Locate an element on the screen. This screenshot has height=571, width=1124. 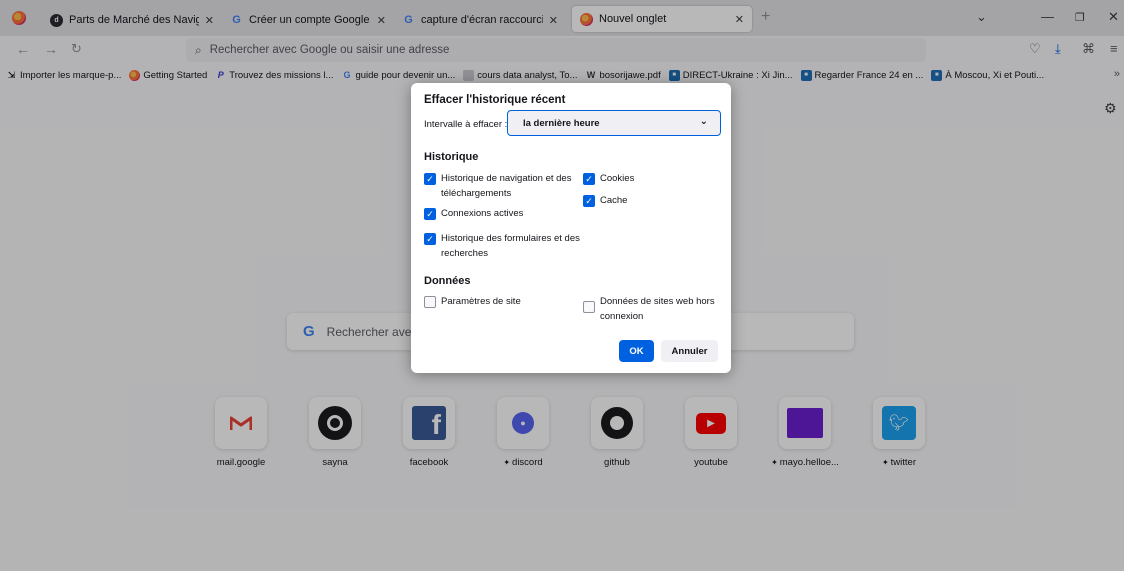
ok-button: OK is located at coordinates (636, 351).